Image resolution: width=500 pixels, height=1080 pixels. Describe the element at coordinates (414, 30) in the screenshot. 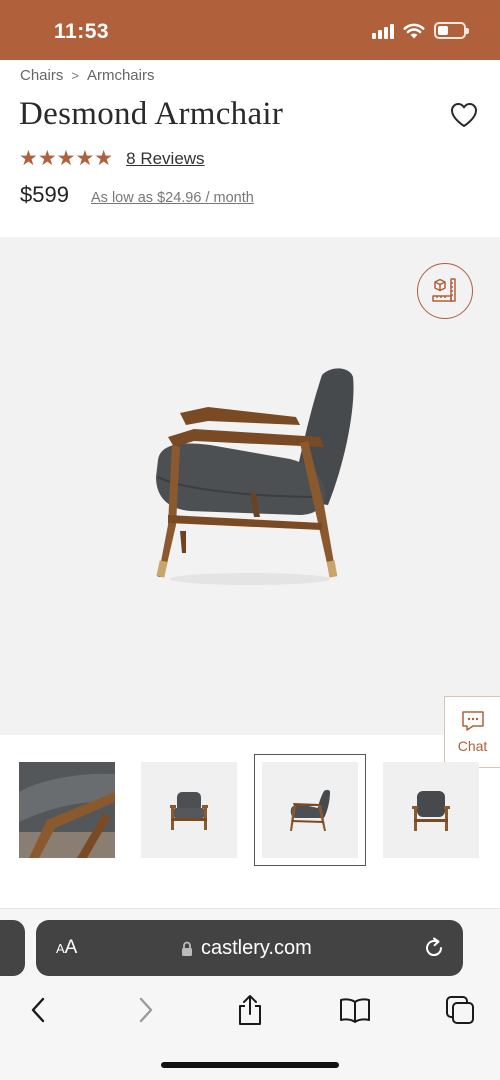

I see `wifi-icon` at that location.